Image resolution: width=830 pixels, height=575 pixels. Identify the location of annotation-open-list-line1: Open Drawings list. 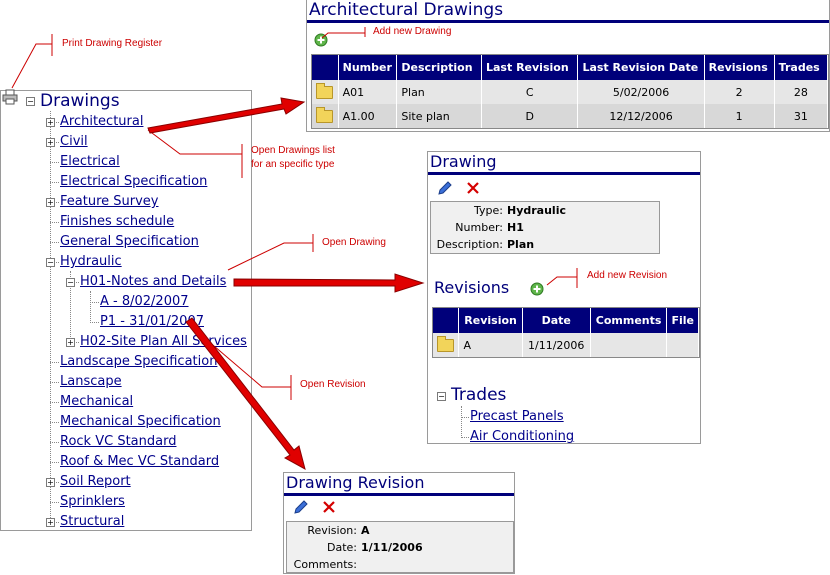
(293, 150).